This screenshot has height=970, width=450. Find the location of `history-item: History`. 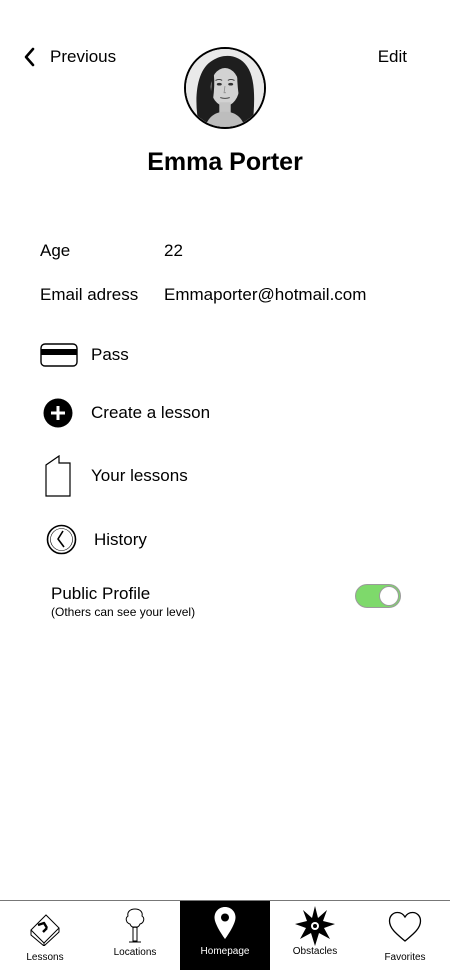

history-item: History is located at coordinates (96, 539).